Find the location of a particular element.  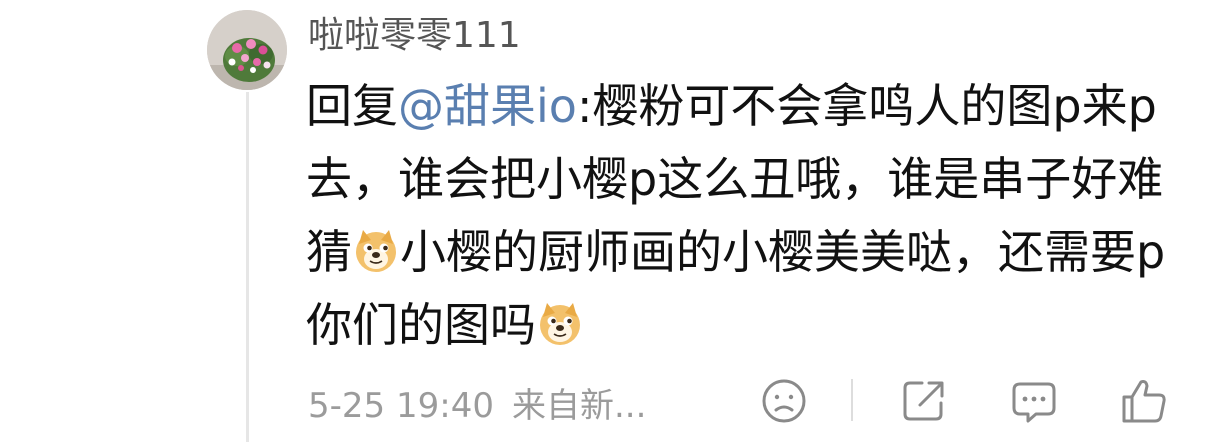

avatar is located at coordinates (247, 50).